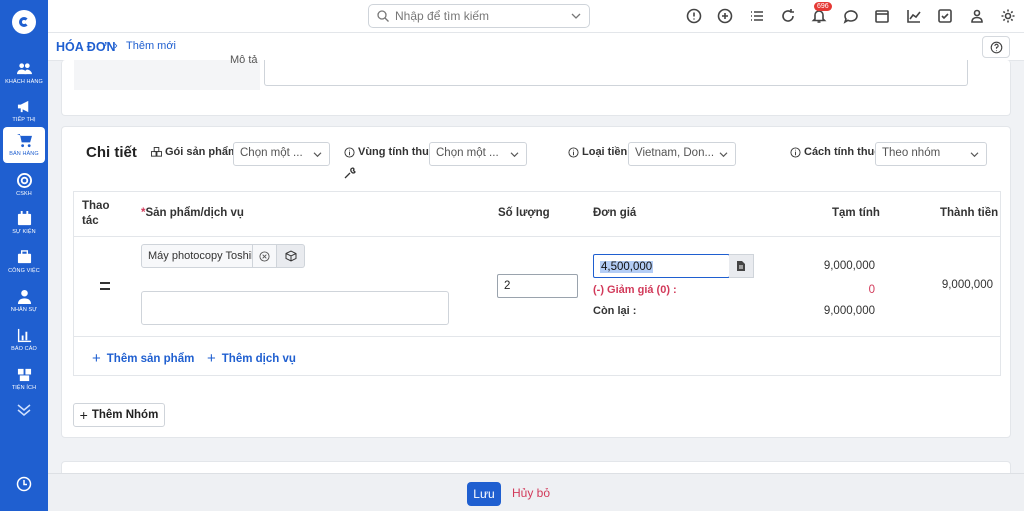  What do you see at coordinates (484, 494) in the screenshot?
I see `save-button: Lưu` at bounding box center [484, 494].